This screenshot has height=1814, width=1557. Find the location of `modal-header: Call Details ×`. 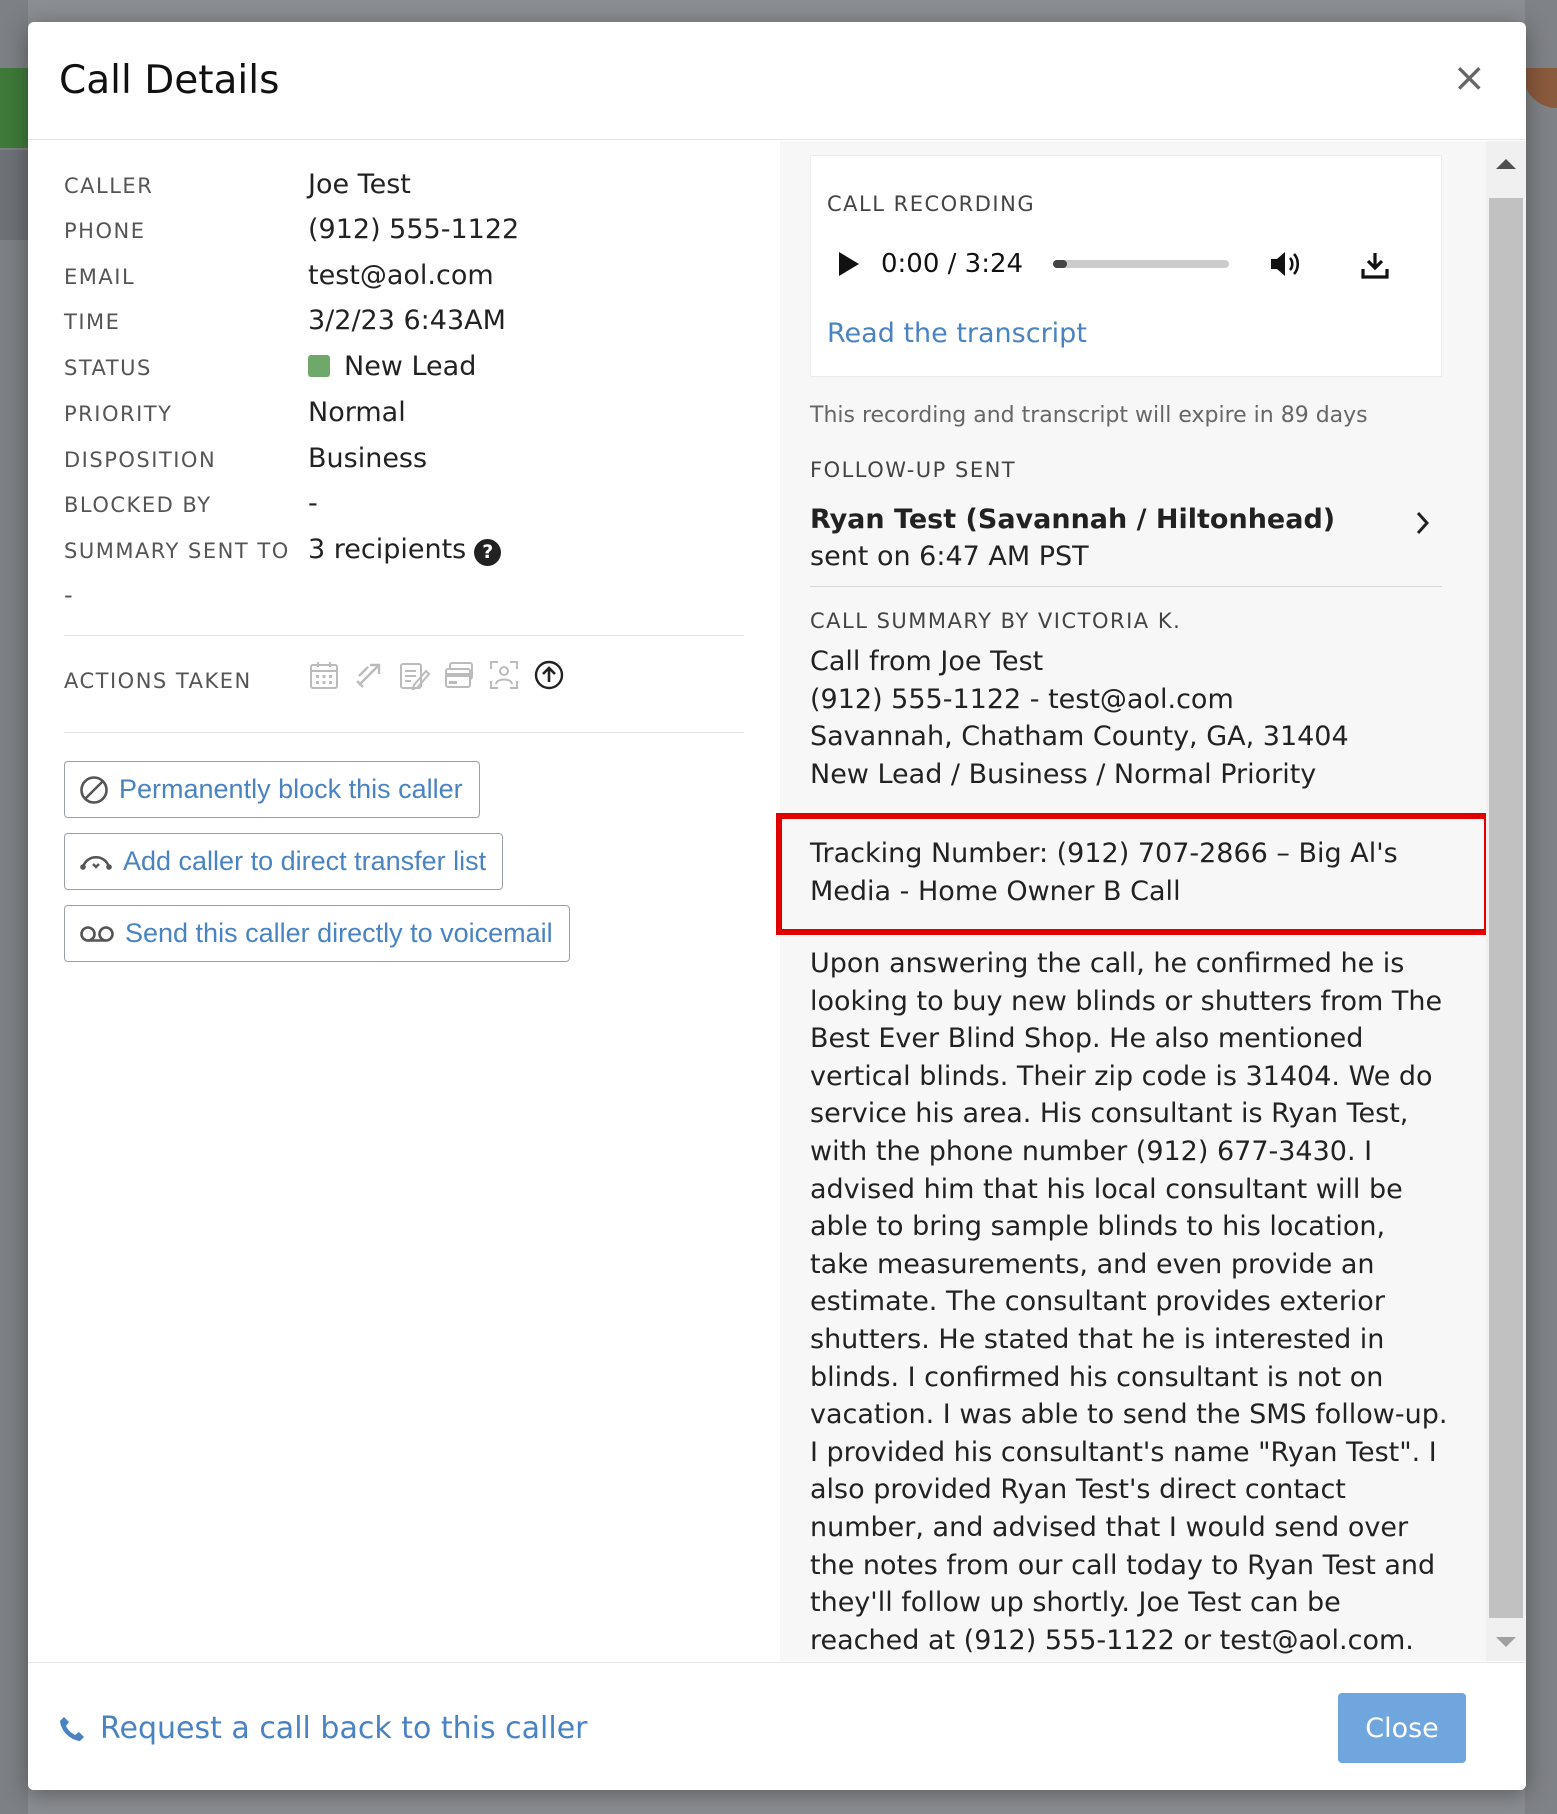

modal-header: Call Details × is located at coordinates (777, 81).